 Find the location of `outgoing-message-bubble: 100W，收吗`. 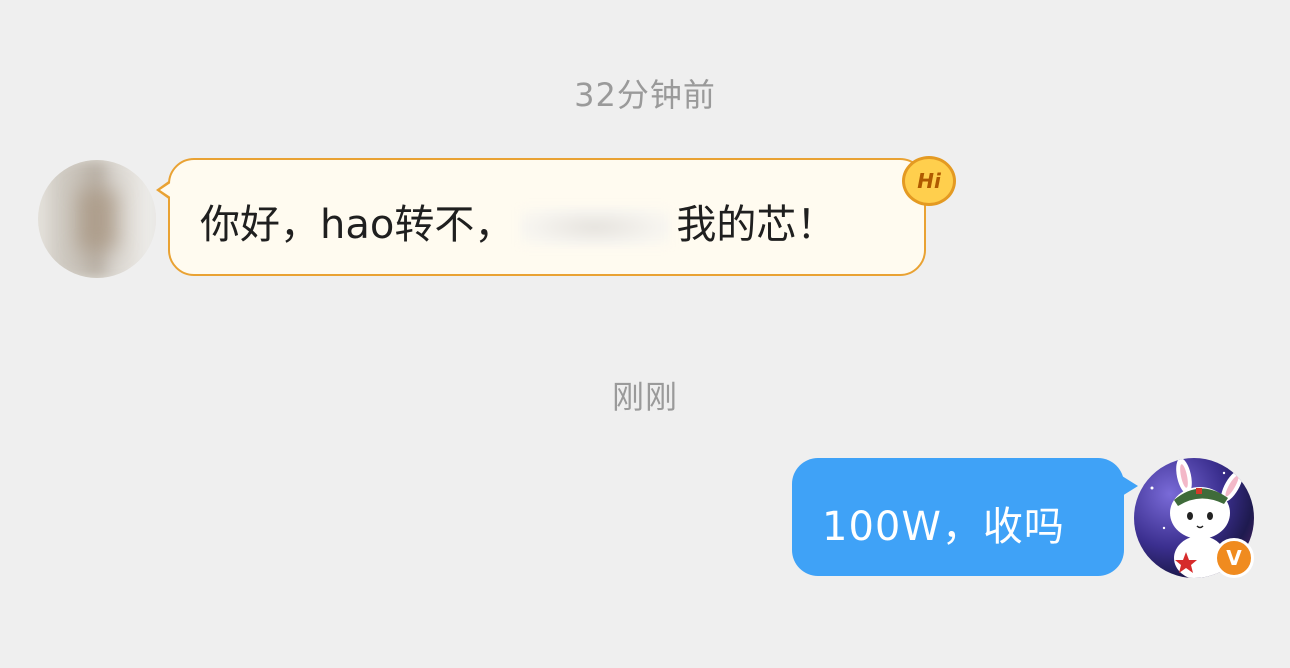

outgoing-message-bubble: 100W，收吗 is located at coordinates (965, 517).